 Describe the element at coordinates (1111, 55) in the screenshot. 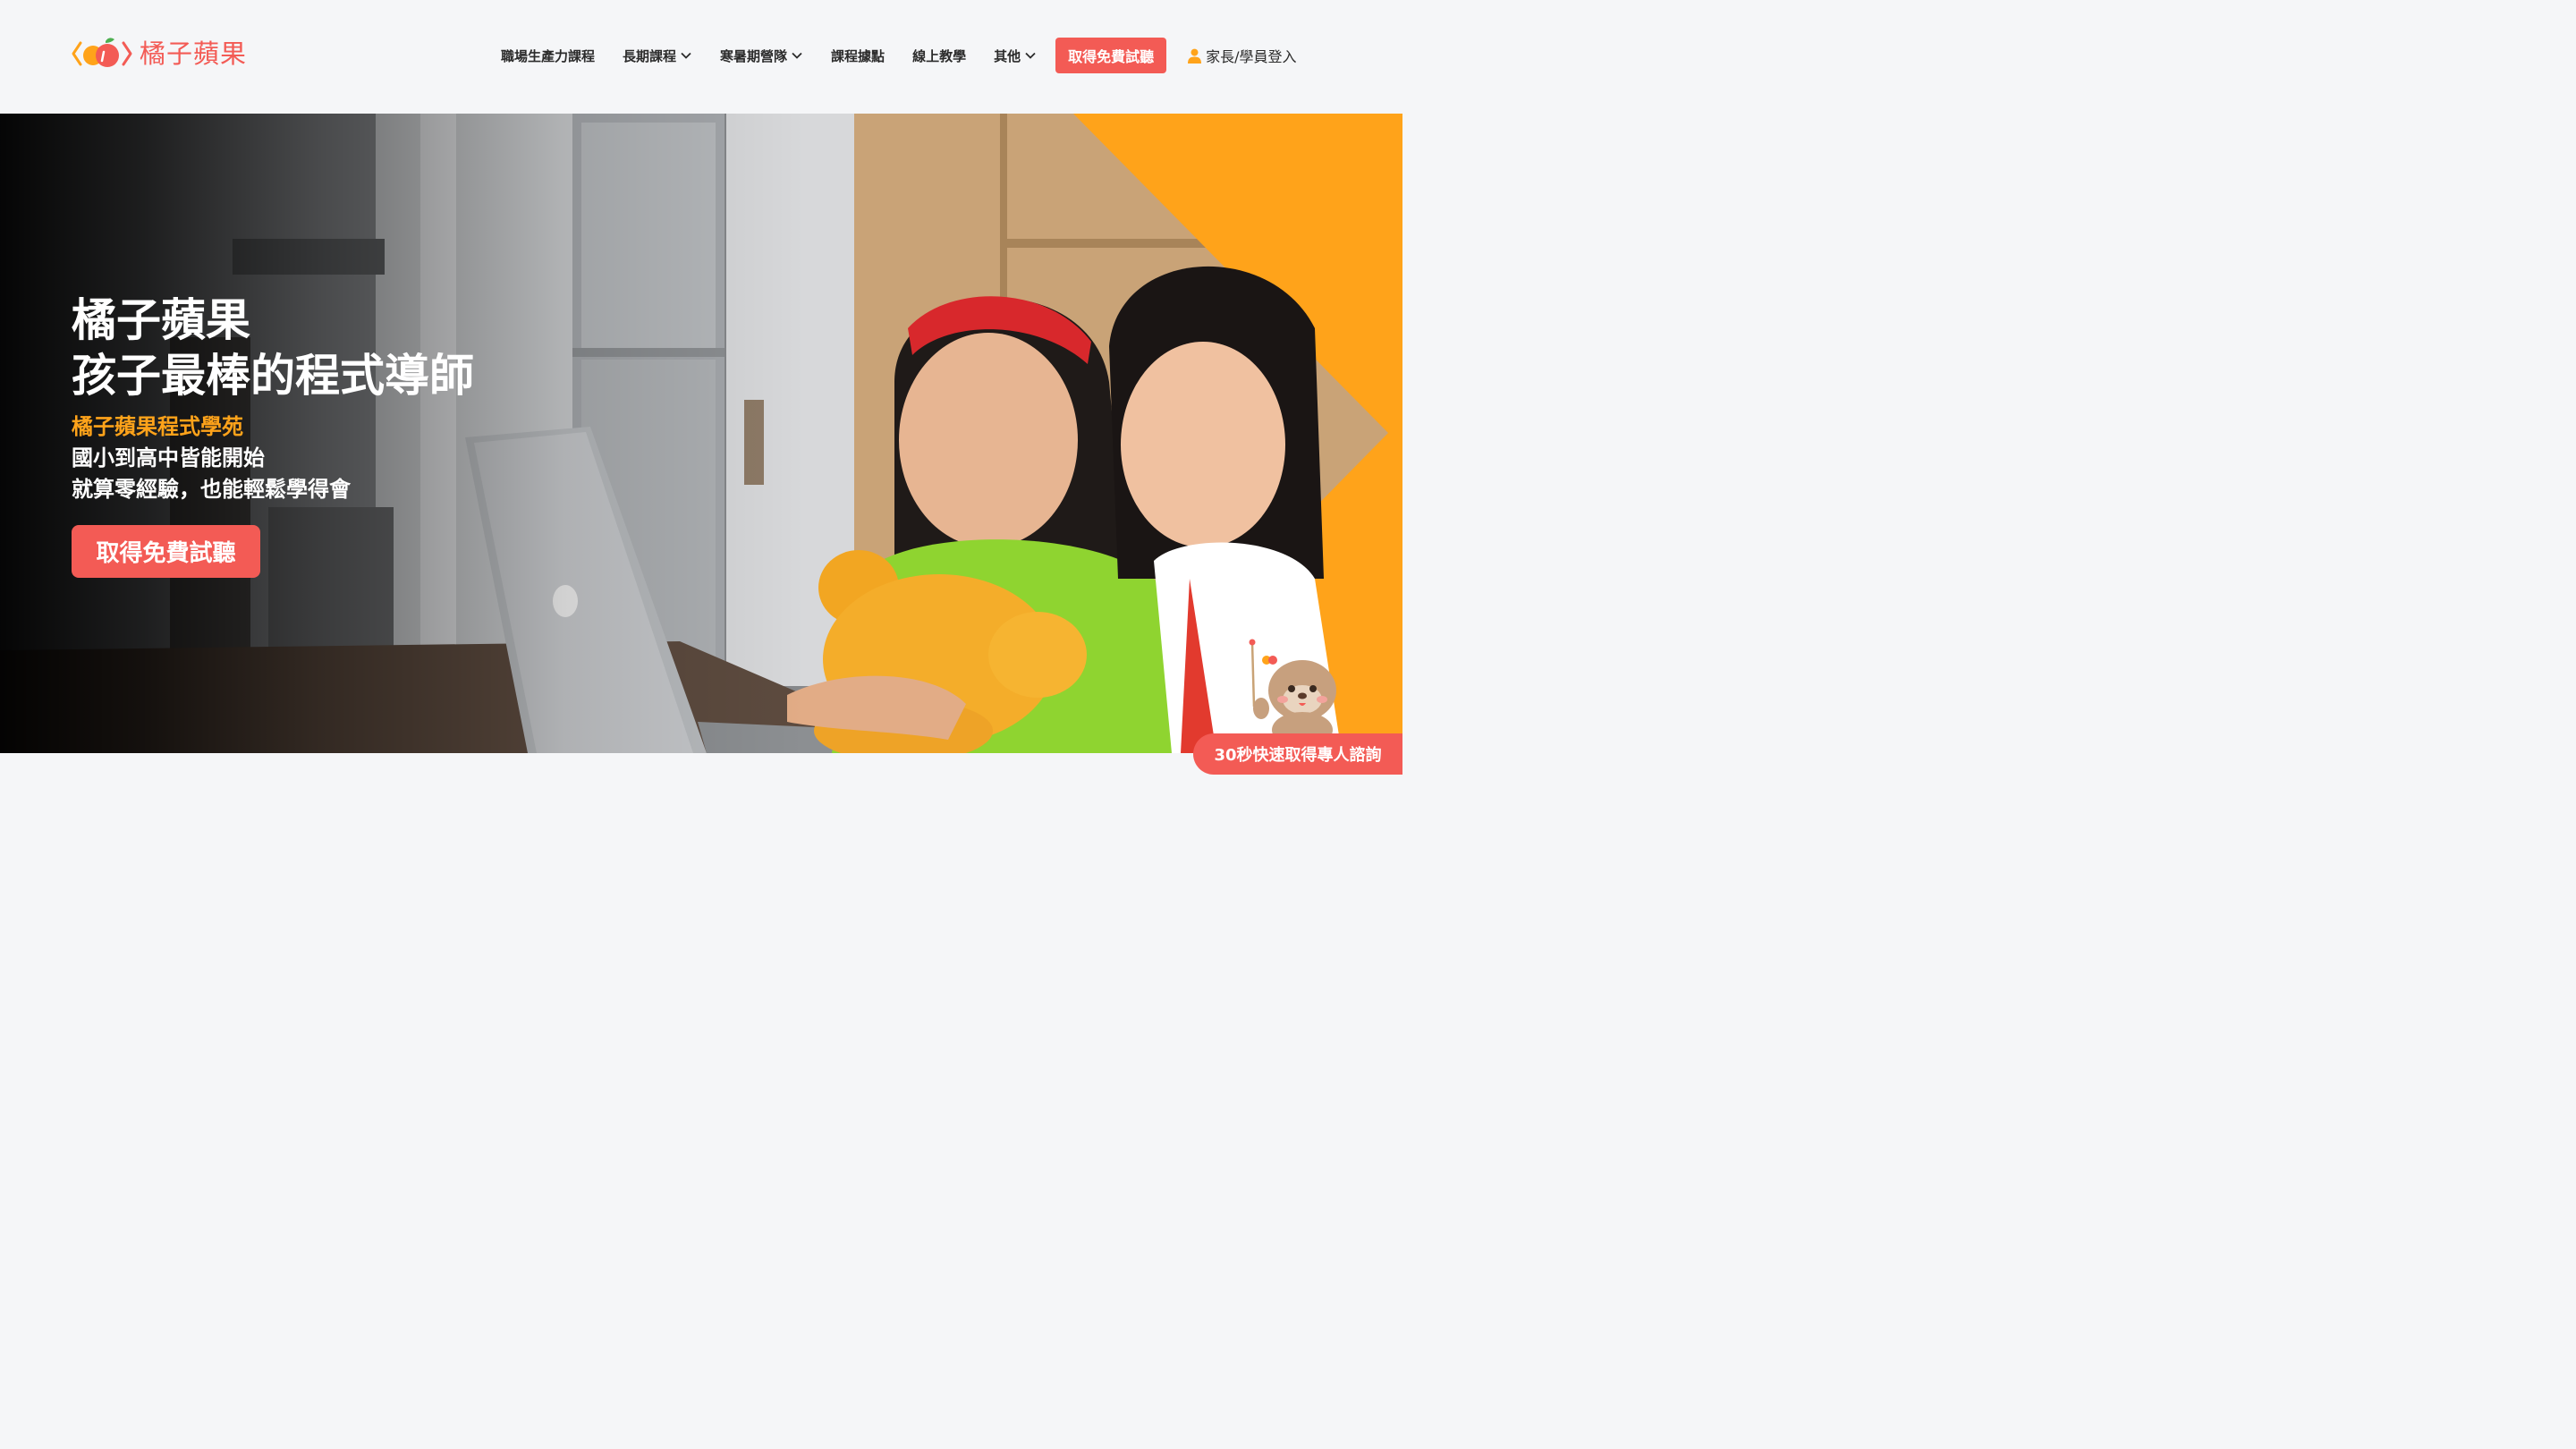

I see `free-trial-button: 取得免費試聽` at that location.